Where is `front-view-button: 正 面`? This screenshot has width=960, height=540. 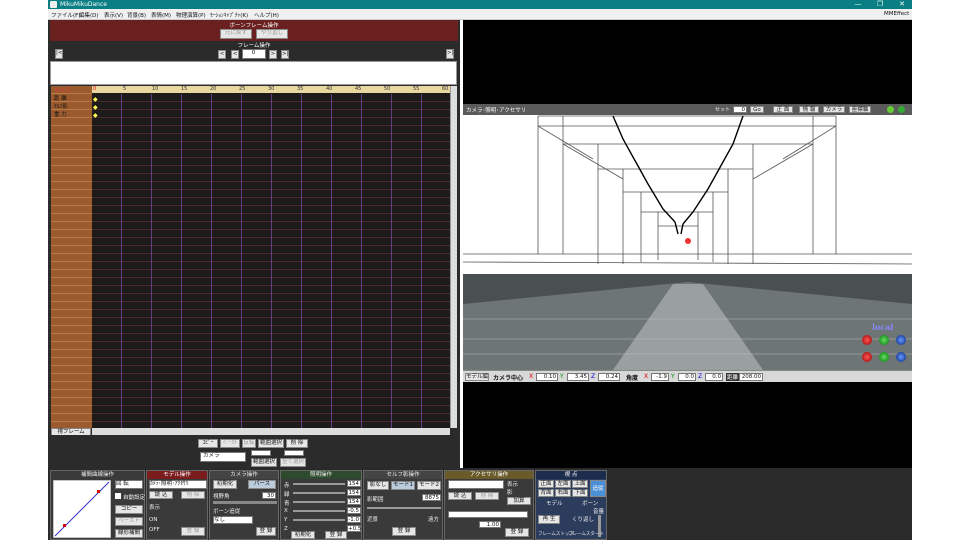 front-view-button: 正 面 is located at coordinates (783, 109).